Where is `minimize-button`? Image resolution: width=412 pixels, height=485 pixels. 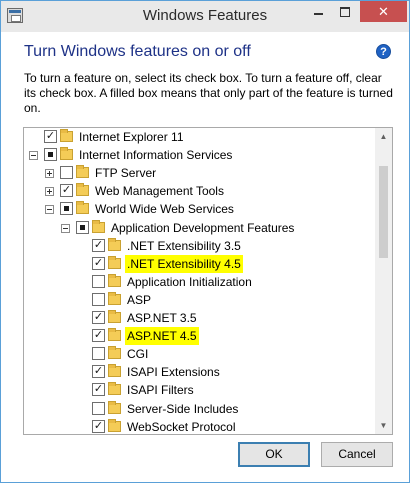
minimize-button is located at coordinates (318, 11).